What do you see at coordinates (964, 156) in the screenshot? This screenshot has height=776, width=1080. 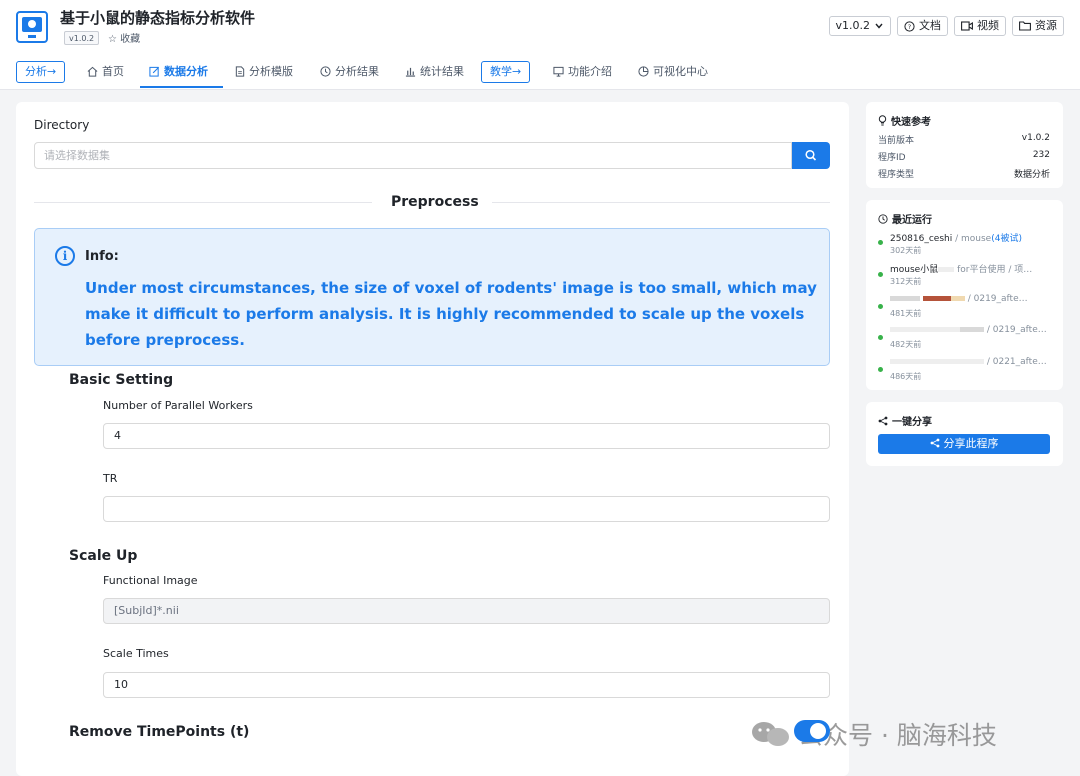 I see `quickref-row: 程序ID 232` at bounding box center [964, 156].